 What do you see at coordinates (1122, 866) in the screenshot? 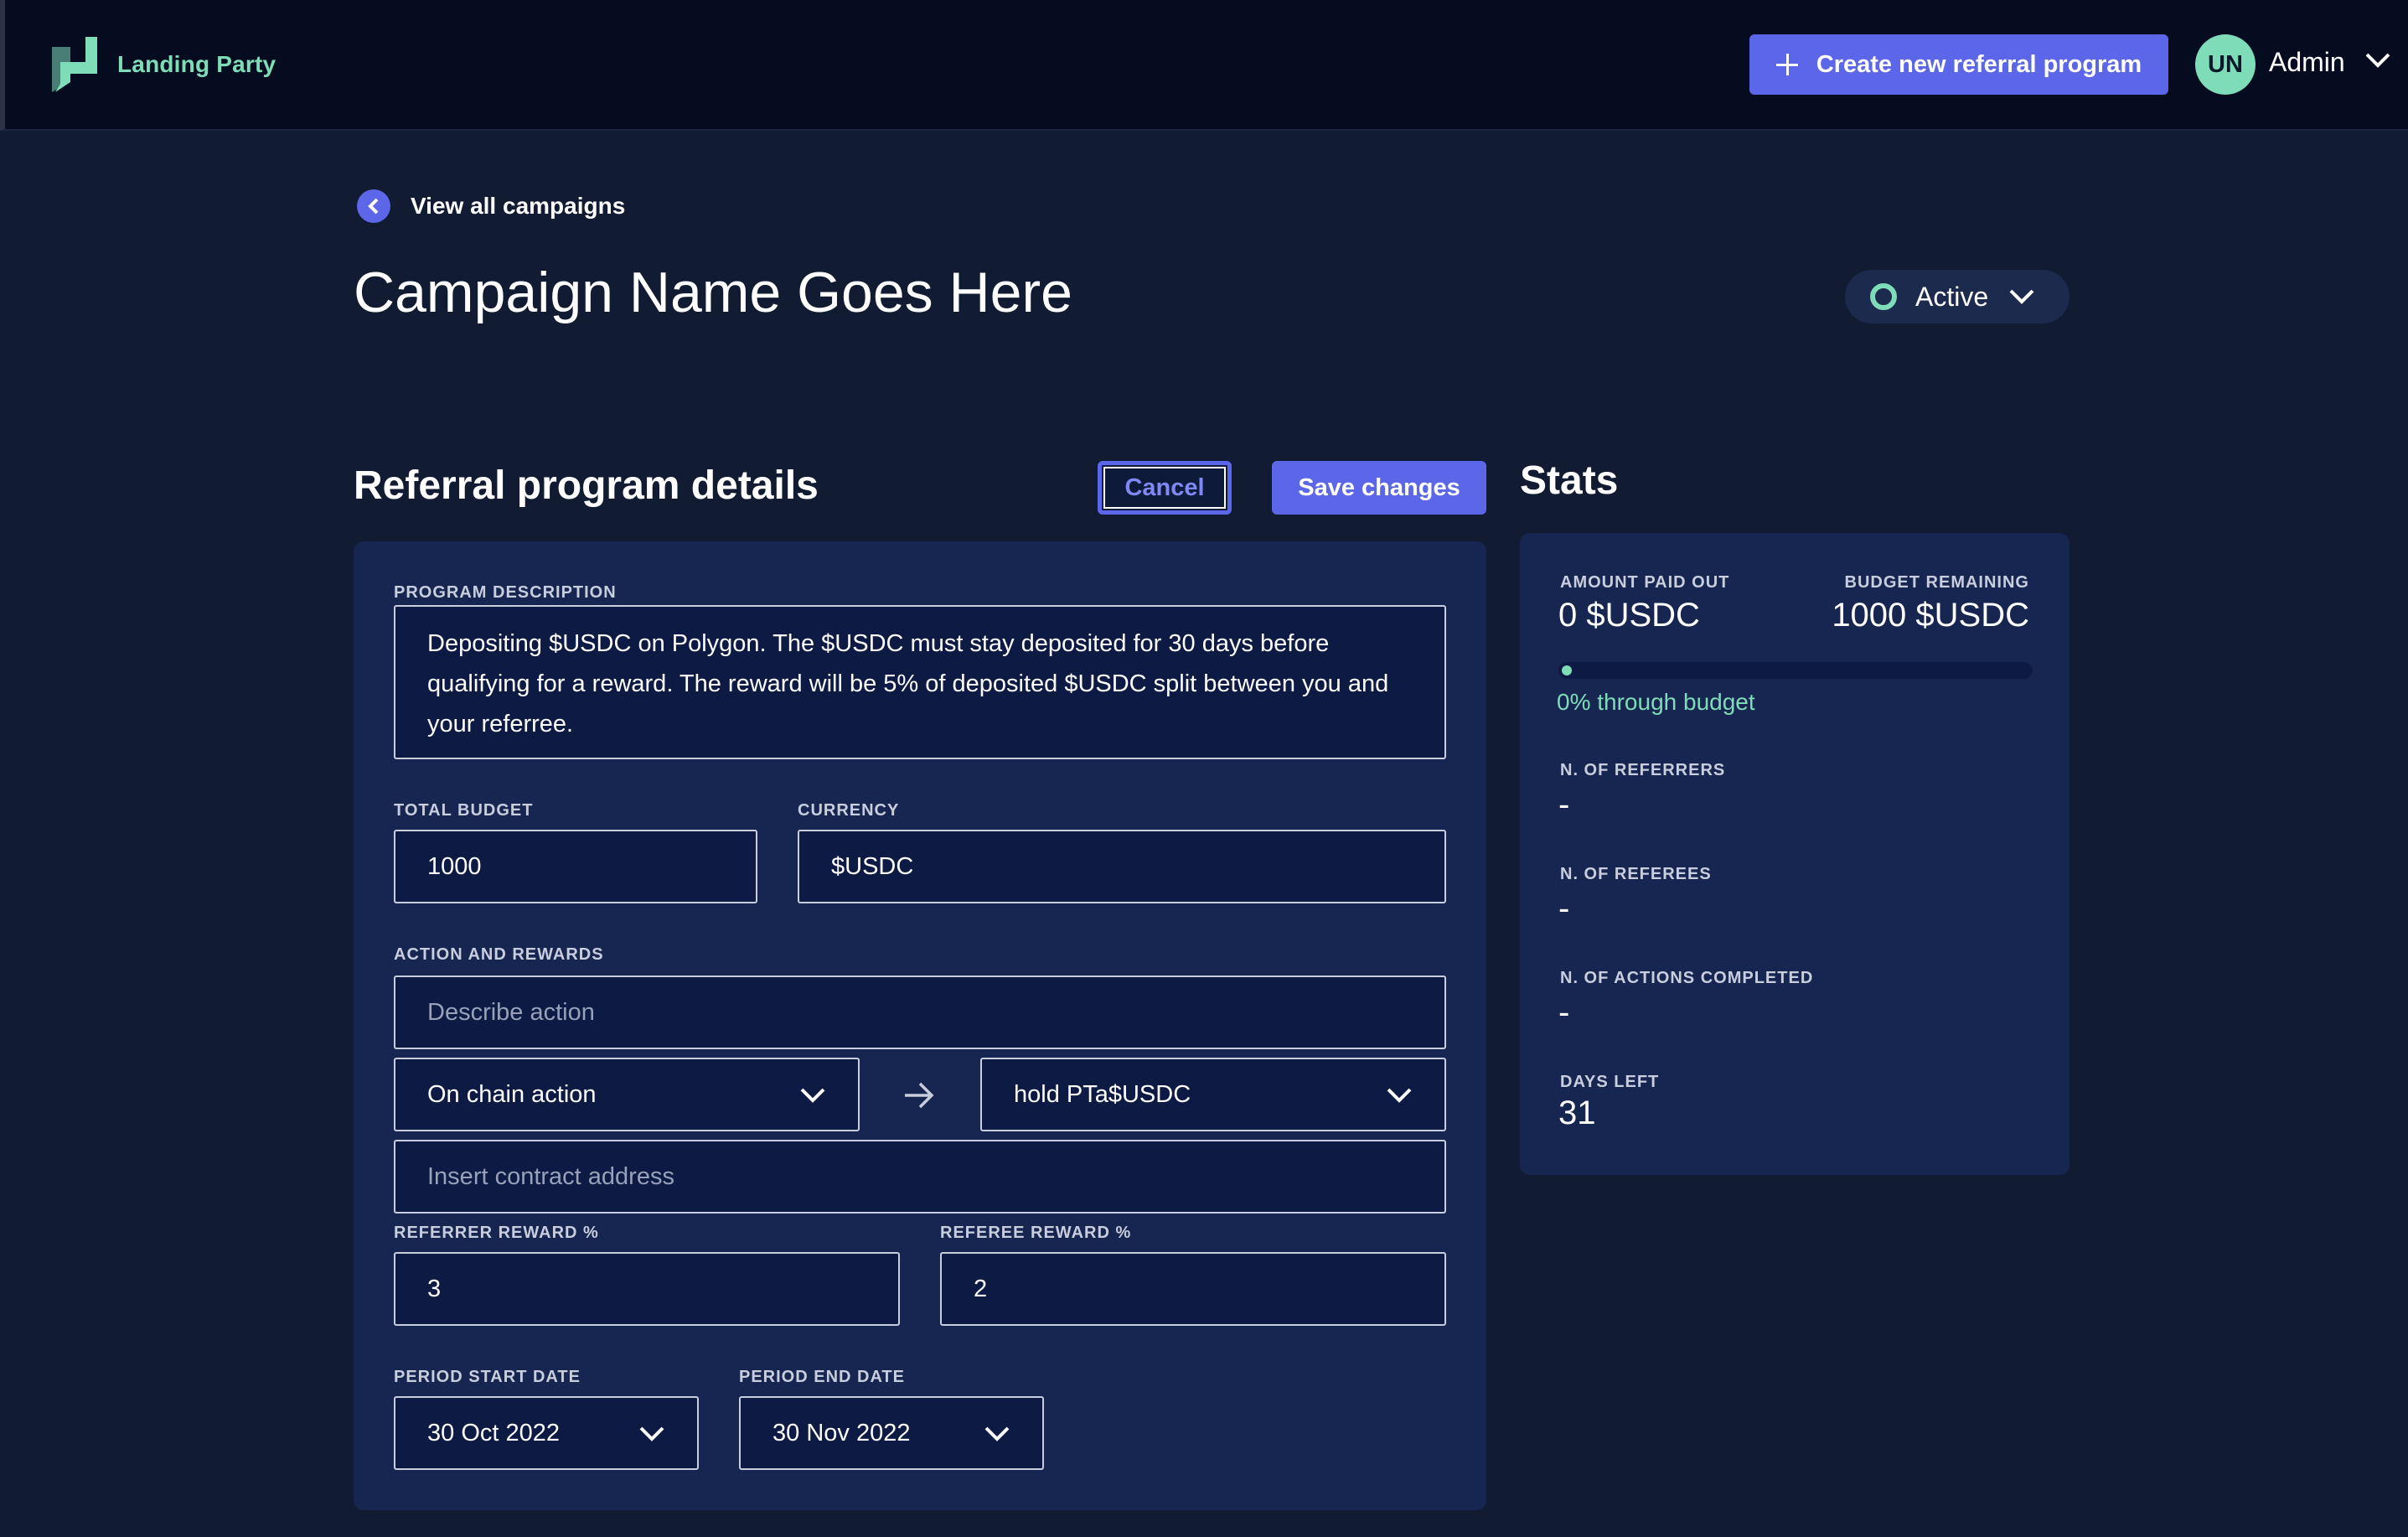
I see `currency-input: $USDC` at bounding box center [1122, 866].